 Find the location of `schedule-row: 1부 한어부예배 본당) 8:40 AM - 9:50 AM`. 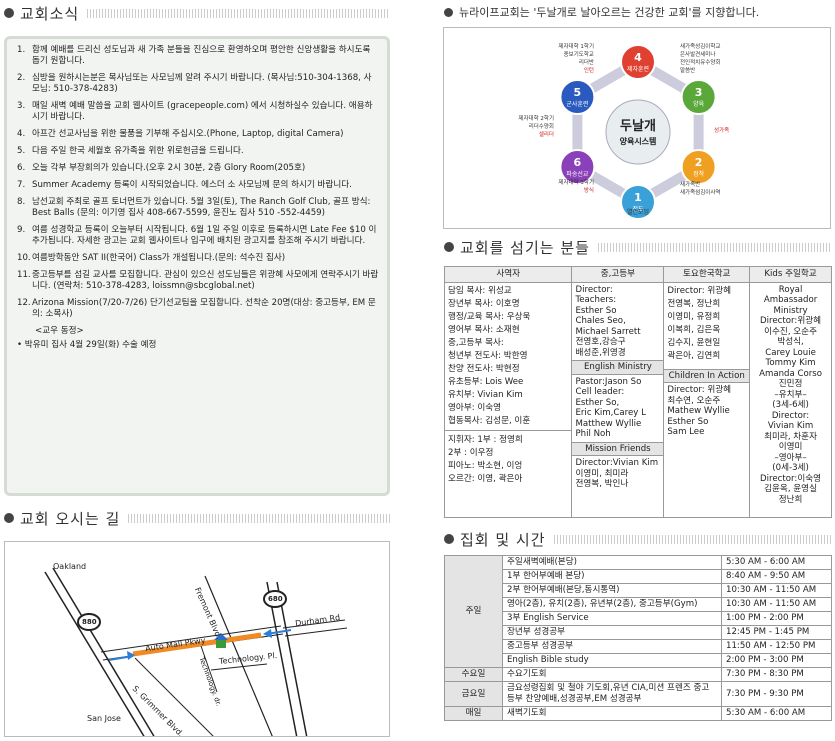

schedule-row: 1부 한어부예배 본당) 8:40 AM - 9:50 AM is located at coordinates (638, 576).